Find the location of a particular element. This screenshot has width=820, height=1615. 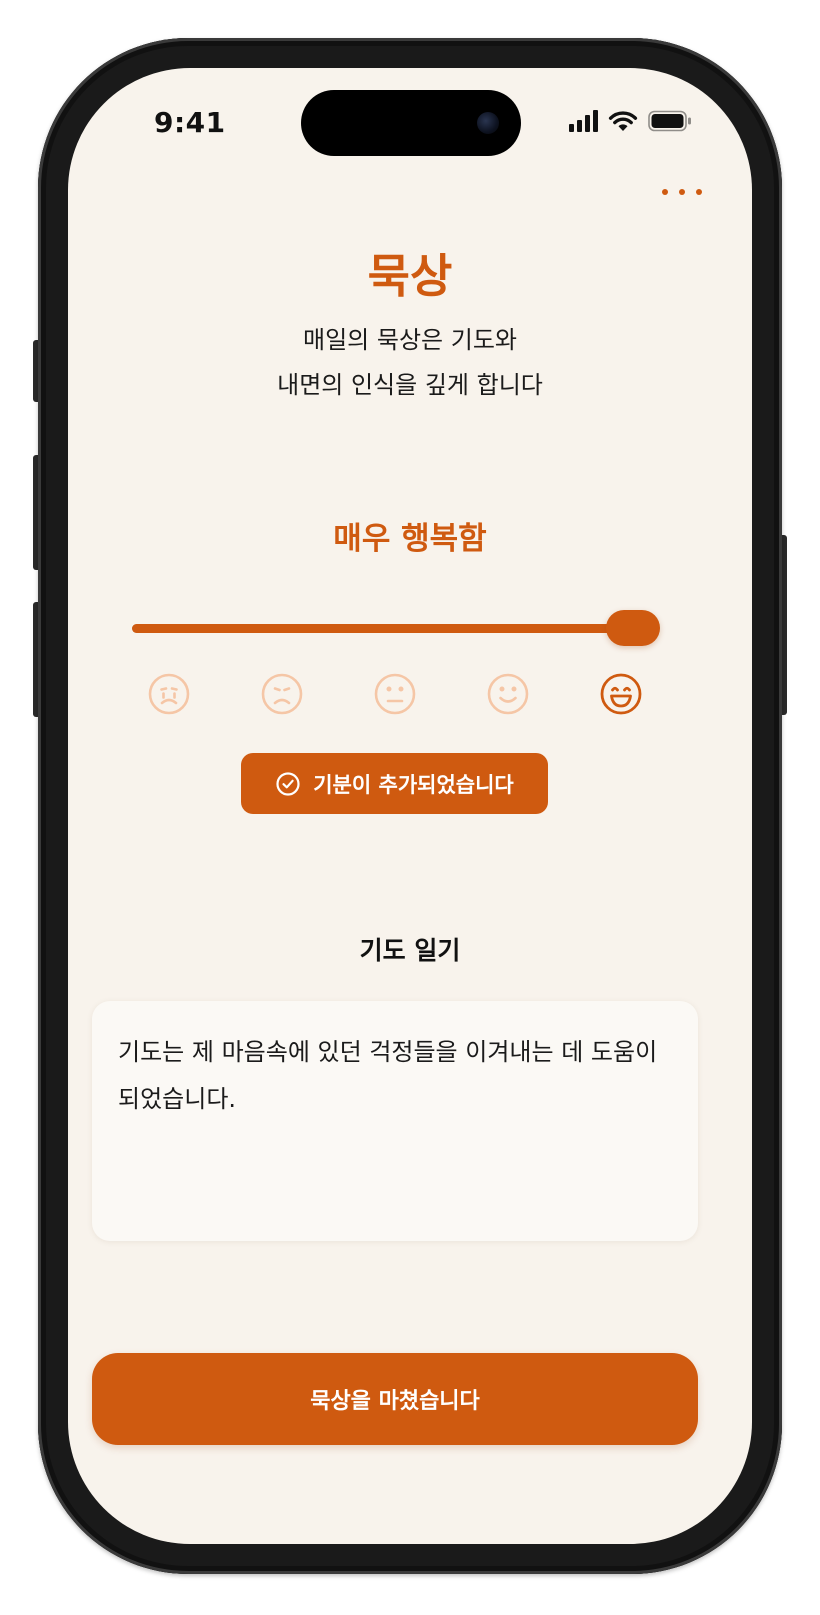

mood-face-row is located at coordinates (410, 694).